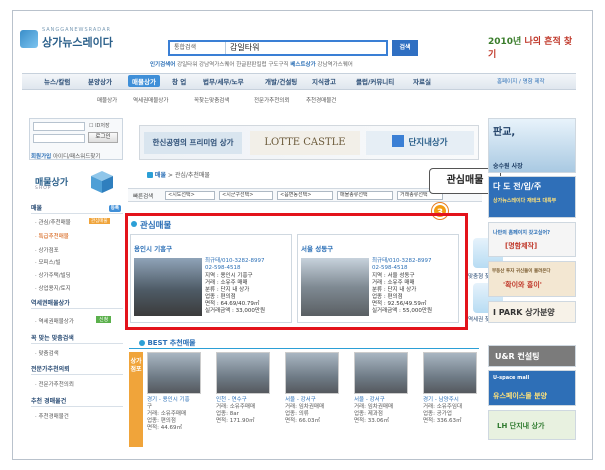 Image resolution: width=605 pixels, height=470 pixels. I want to click on breadcrumb-sep: >, so click(170, 175).